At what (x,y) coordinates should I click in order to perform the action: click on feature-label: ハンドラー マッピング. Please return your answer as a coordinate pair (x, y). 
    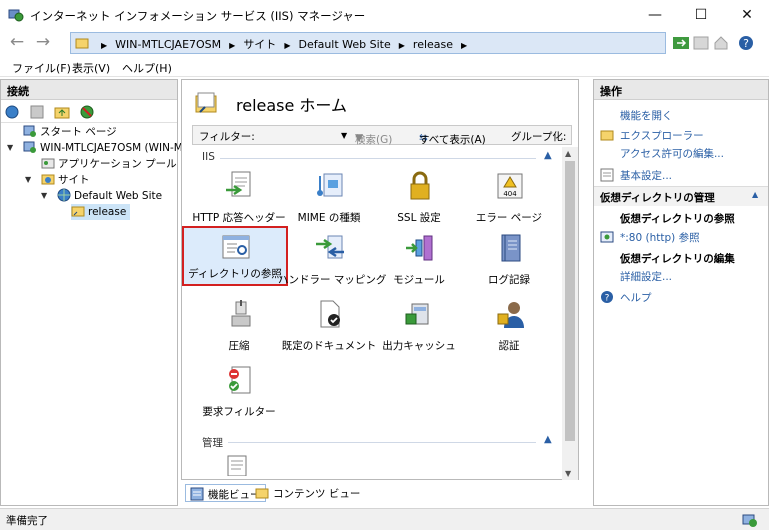
    Looking at the image, I should click on (332, 280).